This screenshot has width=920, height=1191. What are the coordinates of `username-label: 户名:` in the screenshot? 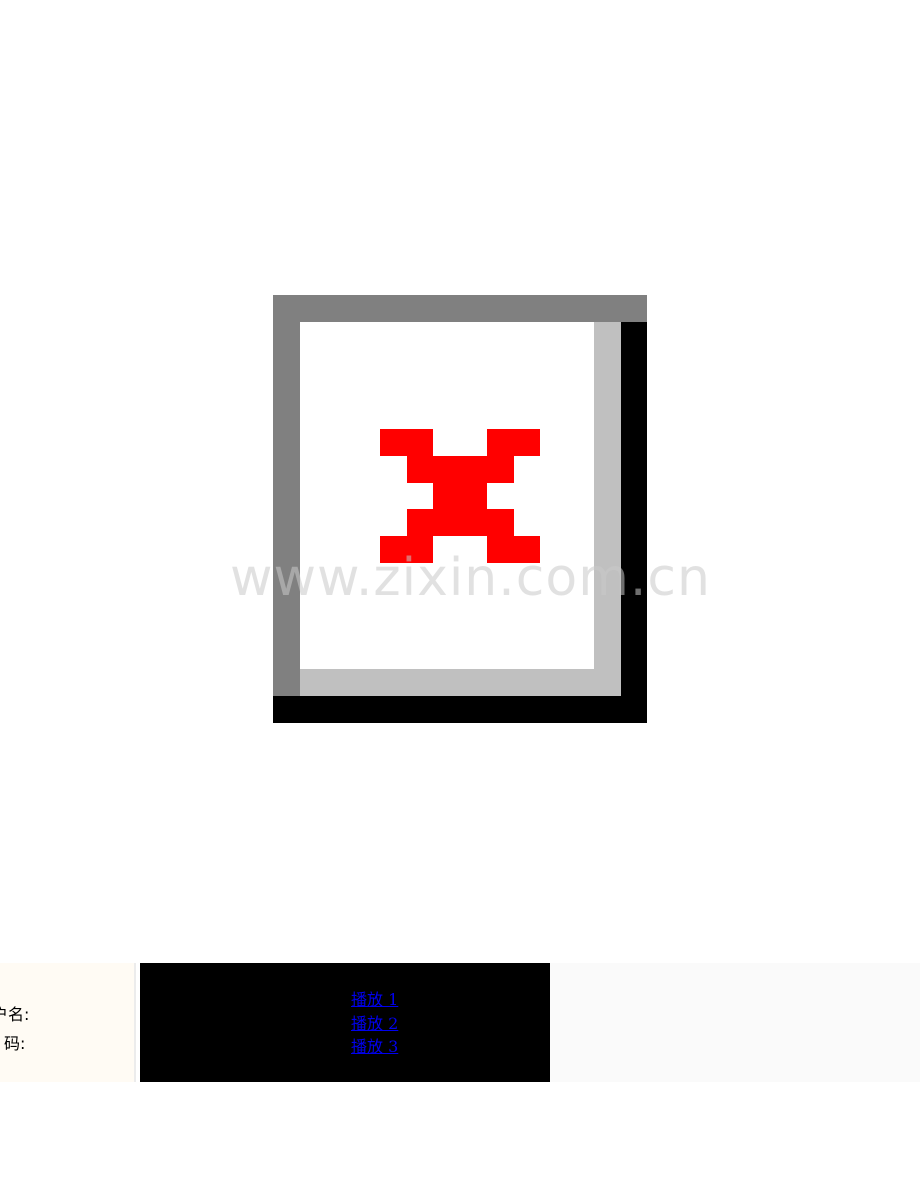 It's located at (15, 1014).